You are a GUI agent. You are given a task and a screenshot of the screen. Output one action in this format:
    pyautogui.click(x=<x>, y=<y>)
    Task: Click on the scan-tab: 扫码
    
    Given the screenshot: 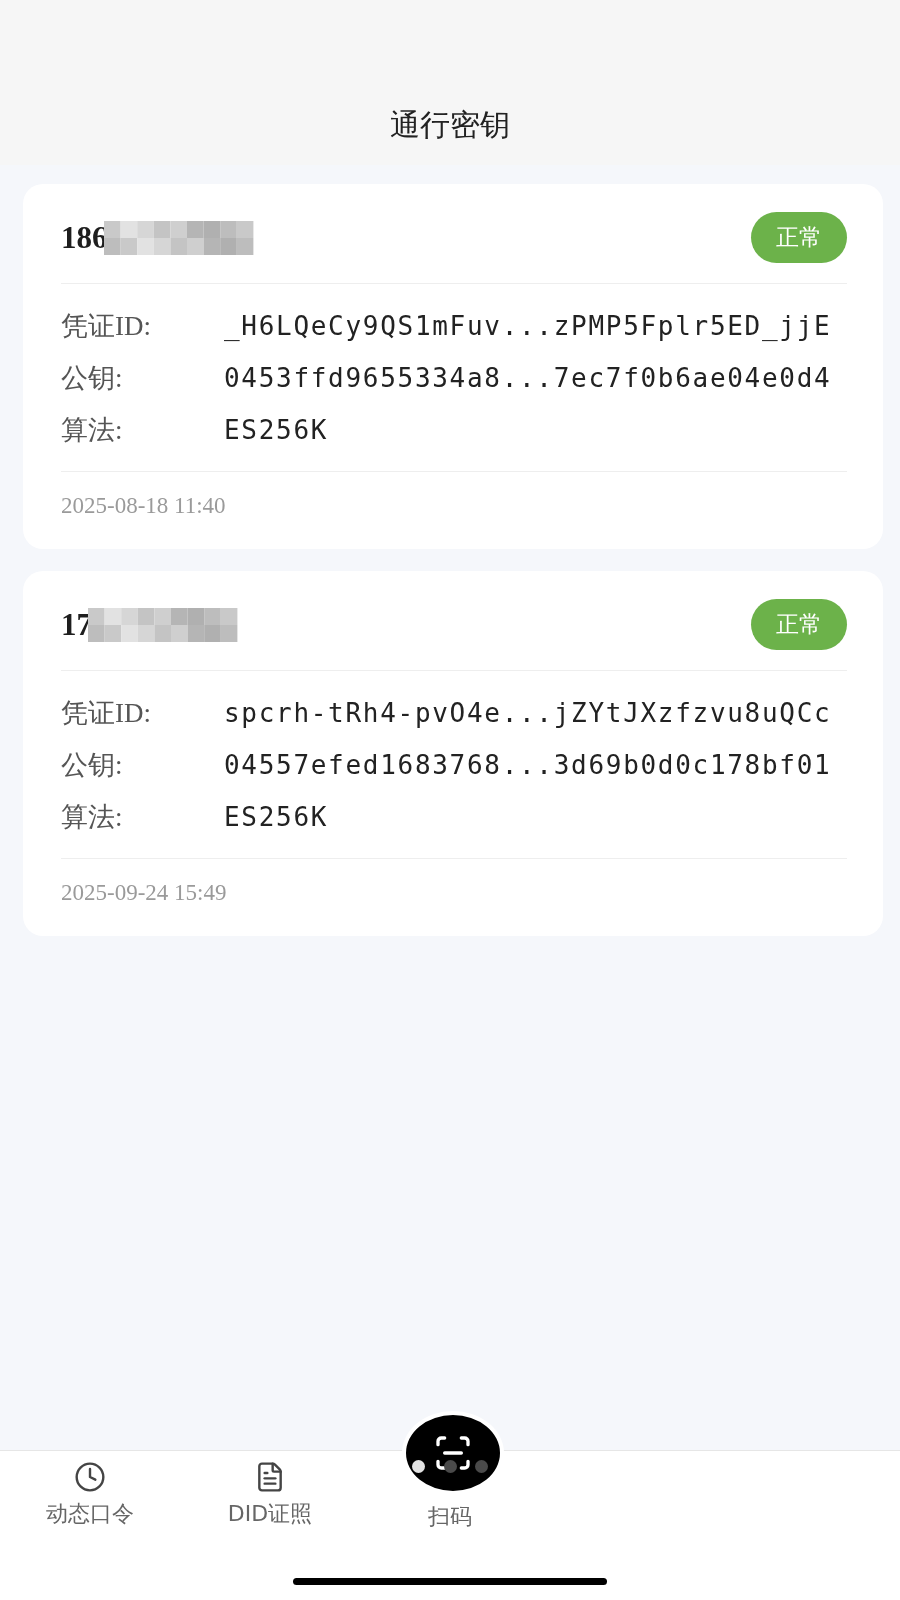 What is the action you would take?
    pyautogui.click(x=450, y=1517)
    